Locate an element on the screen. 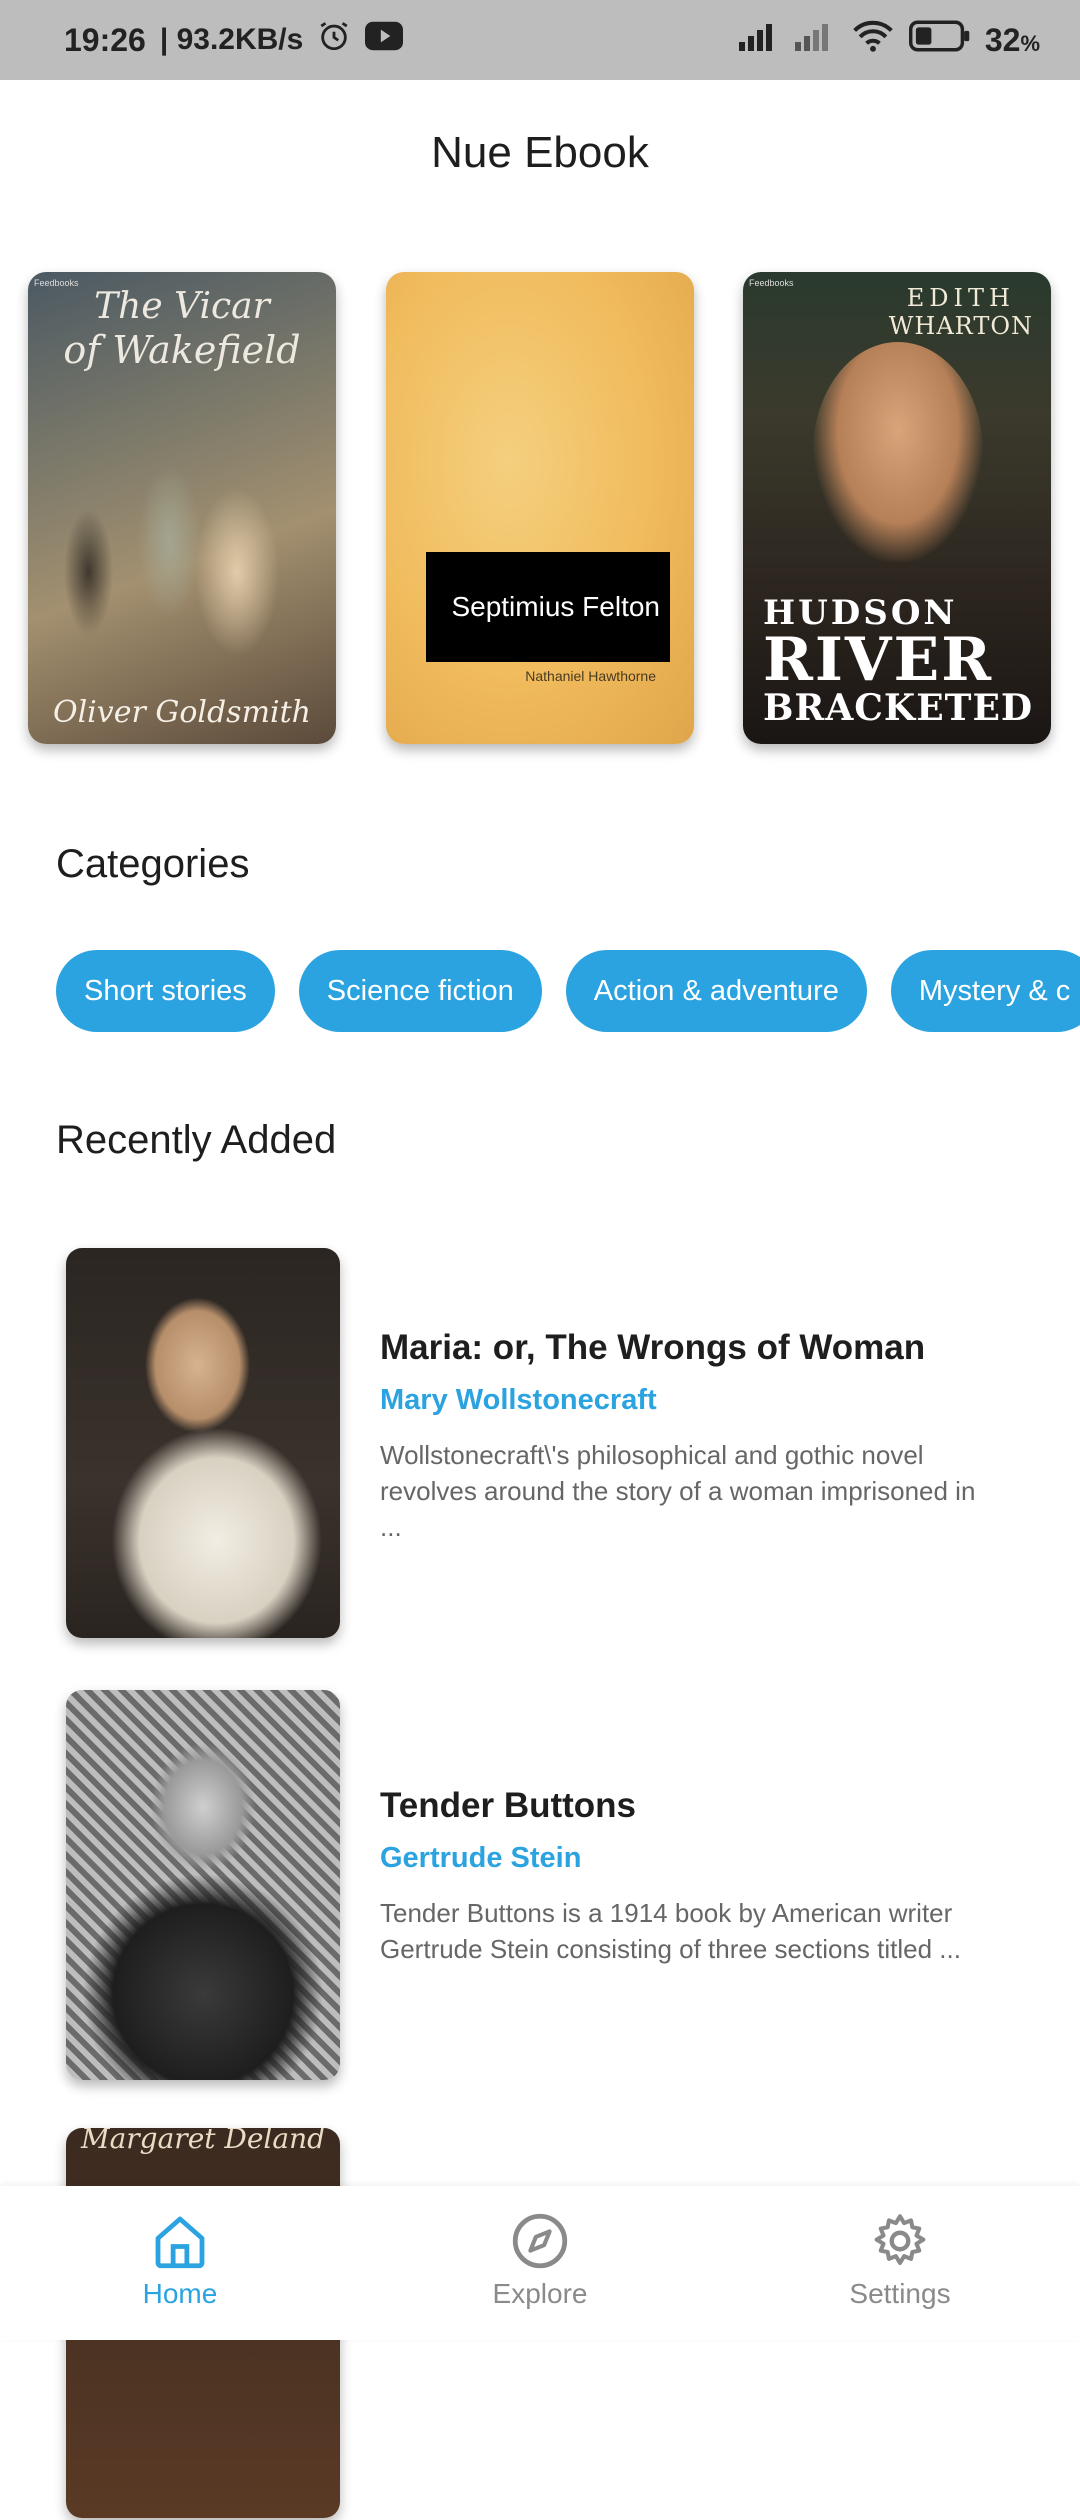 The height and width of the screenshot is (2520, 1080). book-title: Maria: or, The Wrongs of Woman is located at coordinates (653, 1347).